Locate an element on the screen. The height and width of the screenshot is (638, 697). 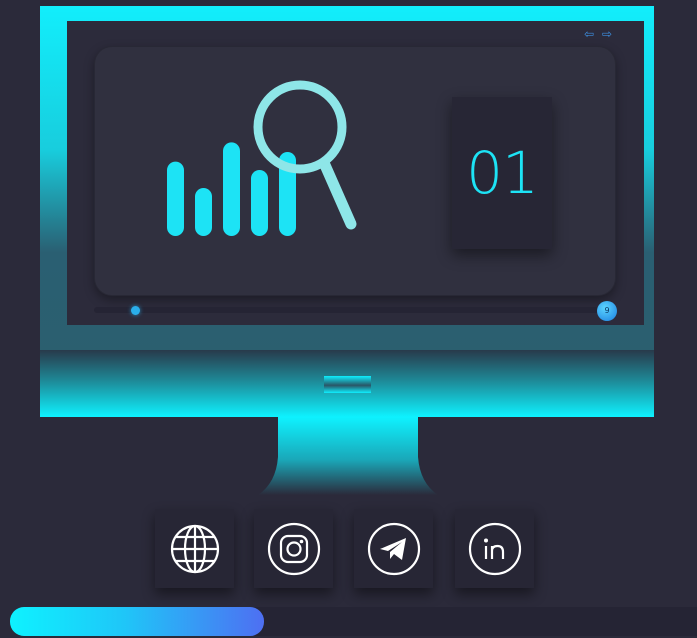
slide-progress-end-marker: 9 is located at coordinates (607, 311).